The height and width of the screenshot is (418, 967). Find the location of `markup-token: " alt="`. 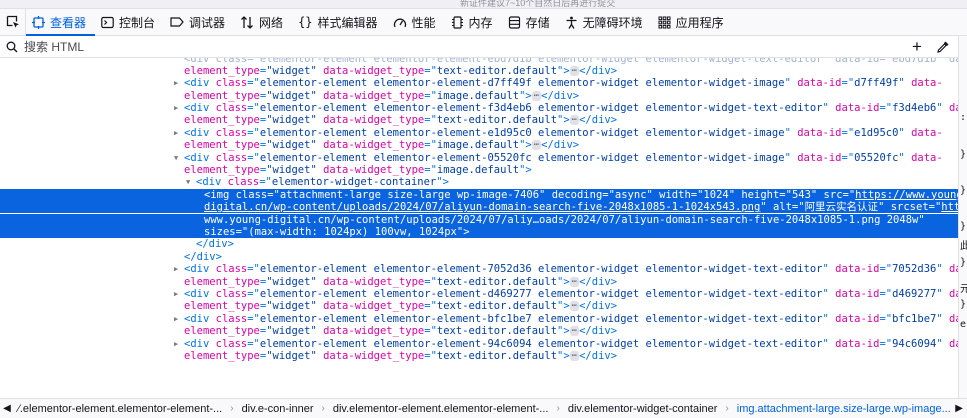

markup-token: " alt=" is located at coordinates (782, 207).